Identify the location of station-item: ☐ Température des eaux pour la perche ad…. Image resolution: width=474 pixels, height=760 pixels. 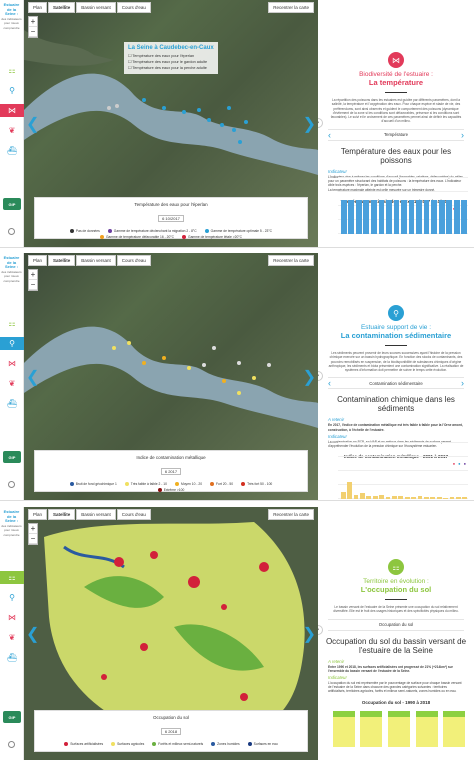
(171, 68).